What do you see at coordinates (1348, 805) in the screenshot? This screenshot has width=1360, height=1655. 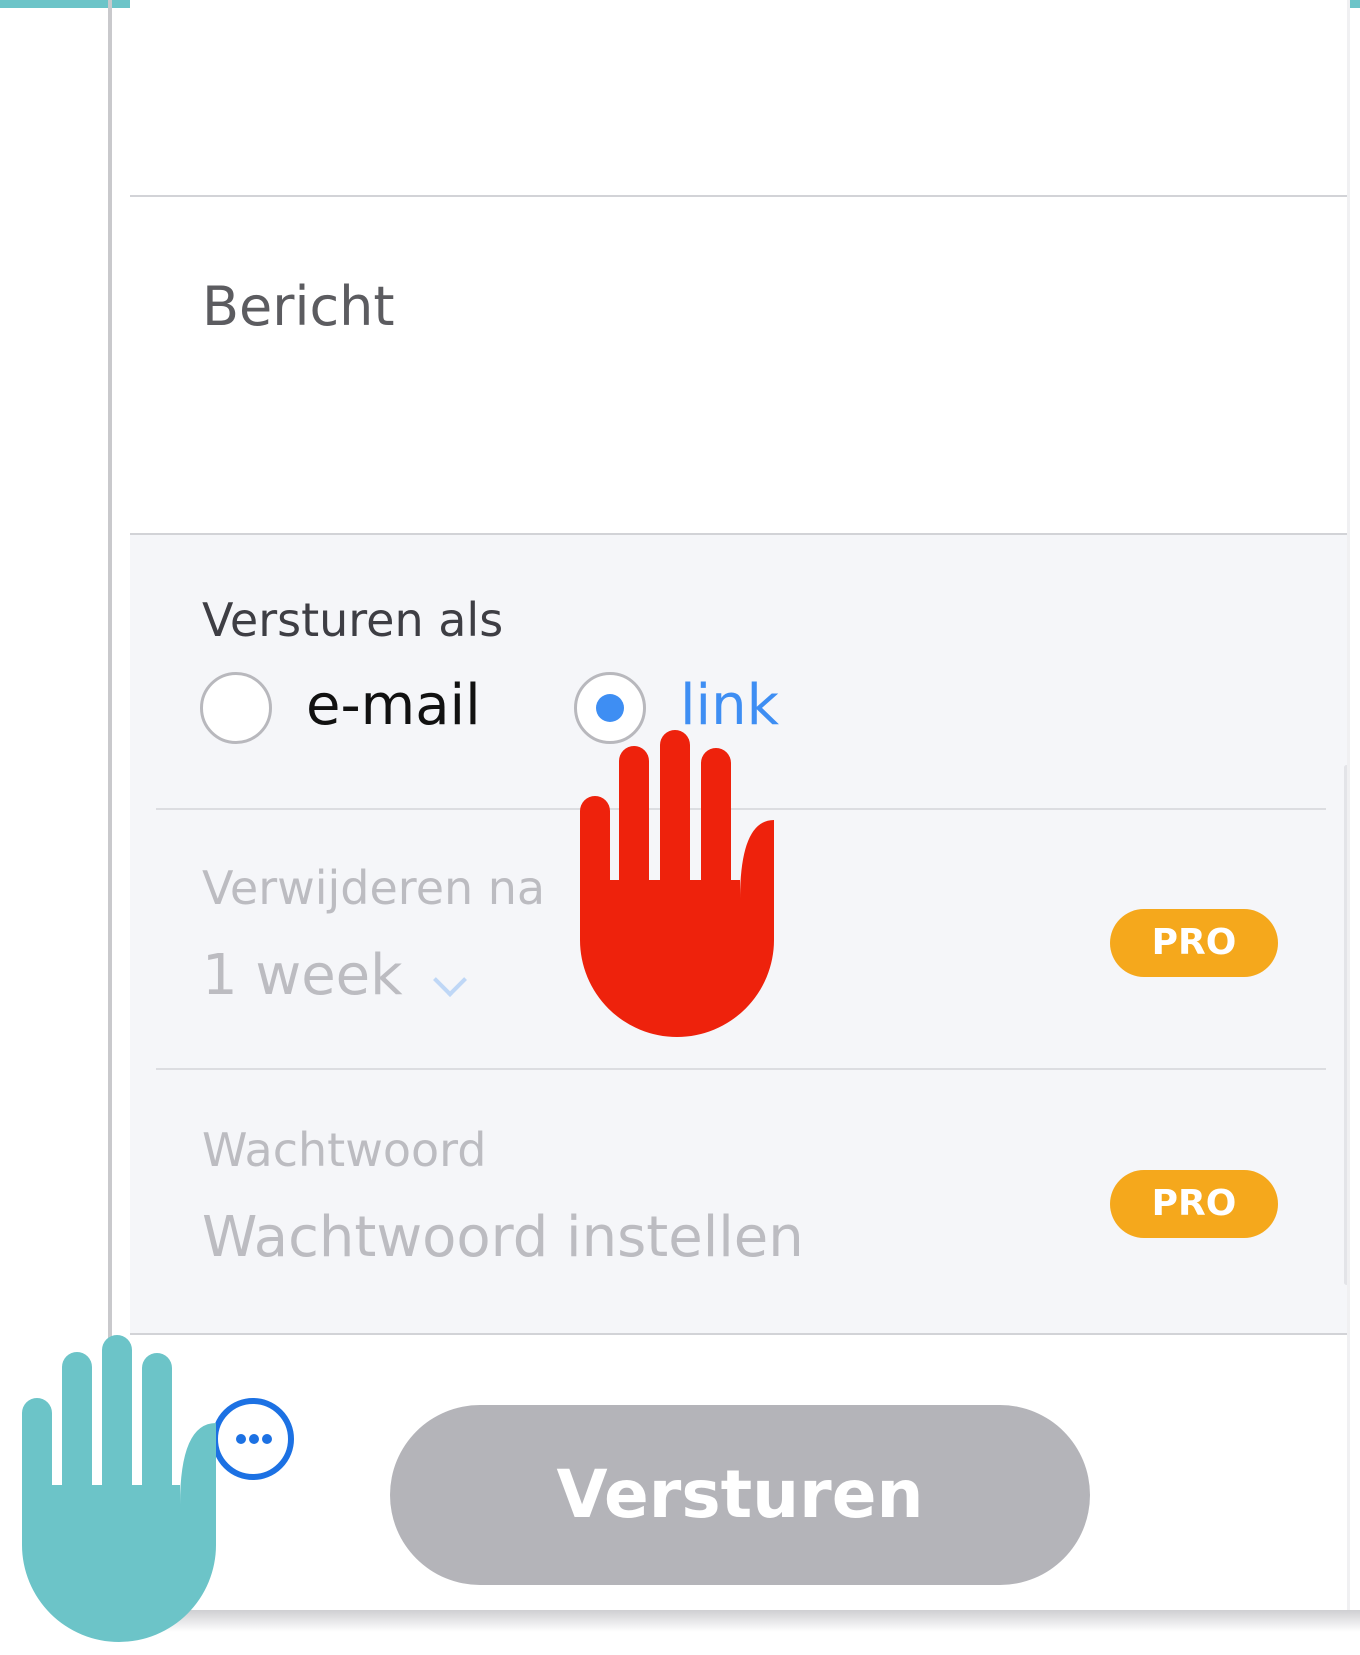 I see `window-right-edge` at bounding box center [1348, 805].